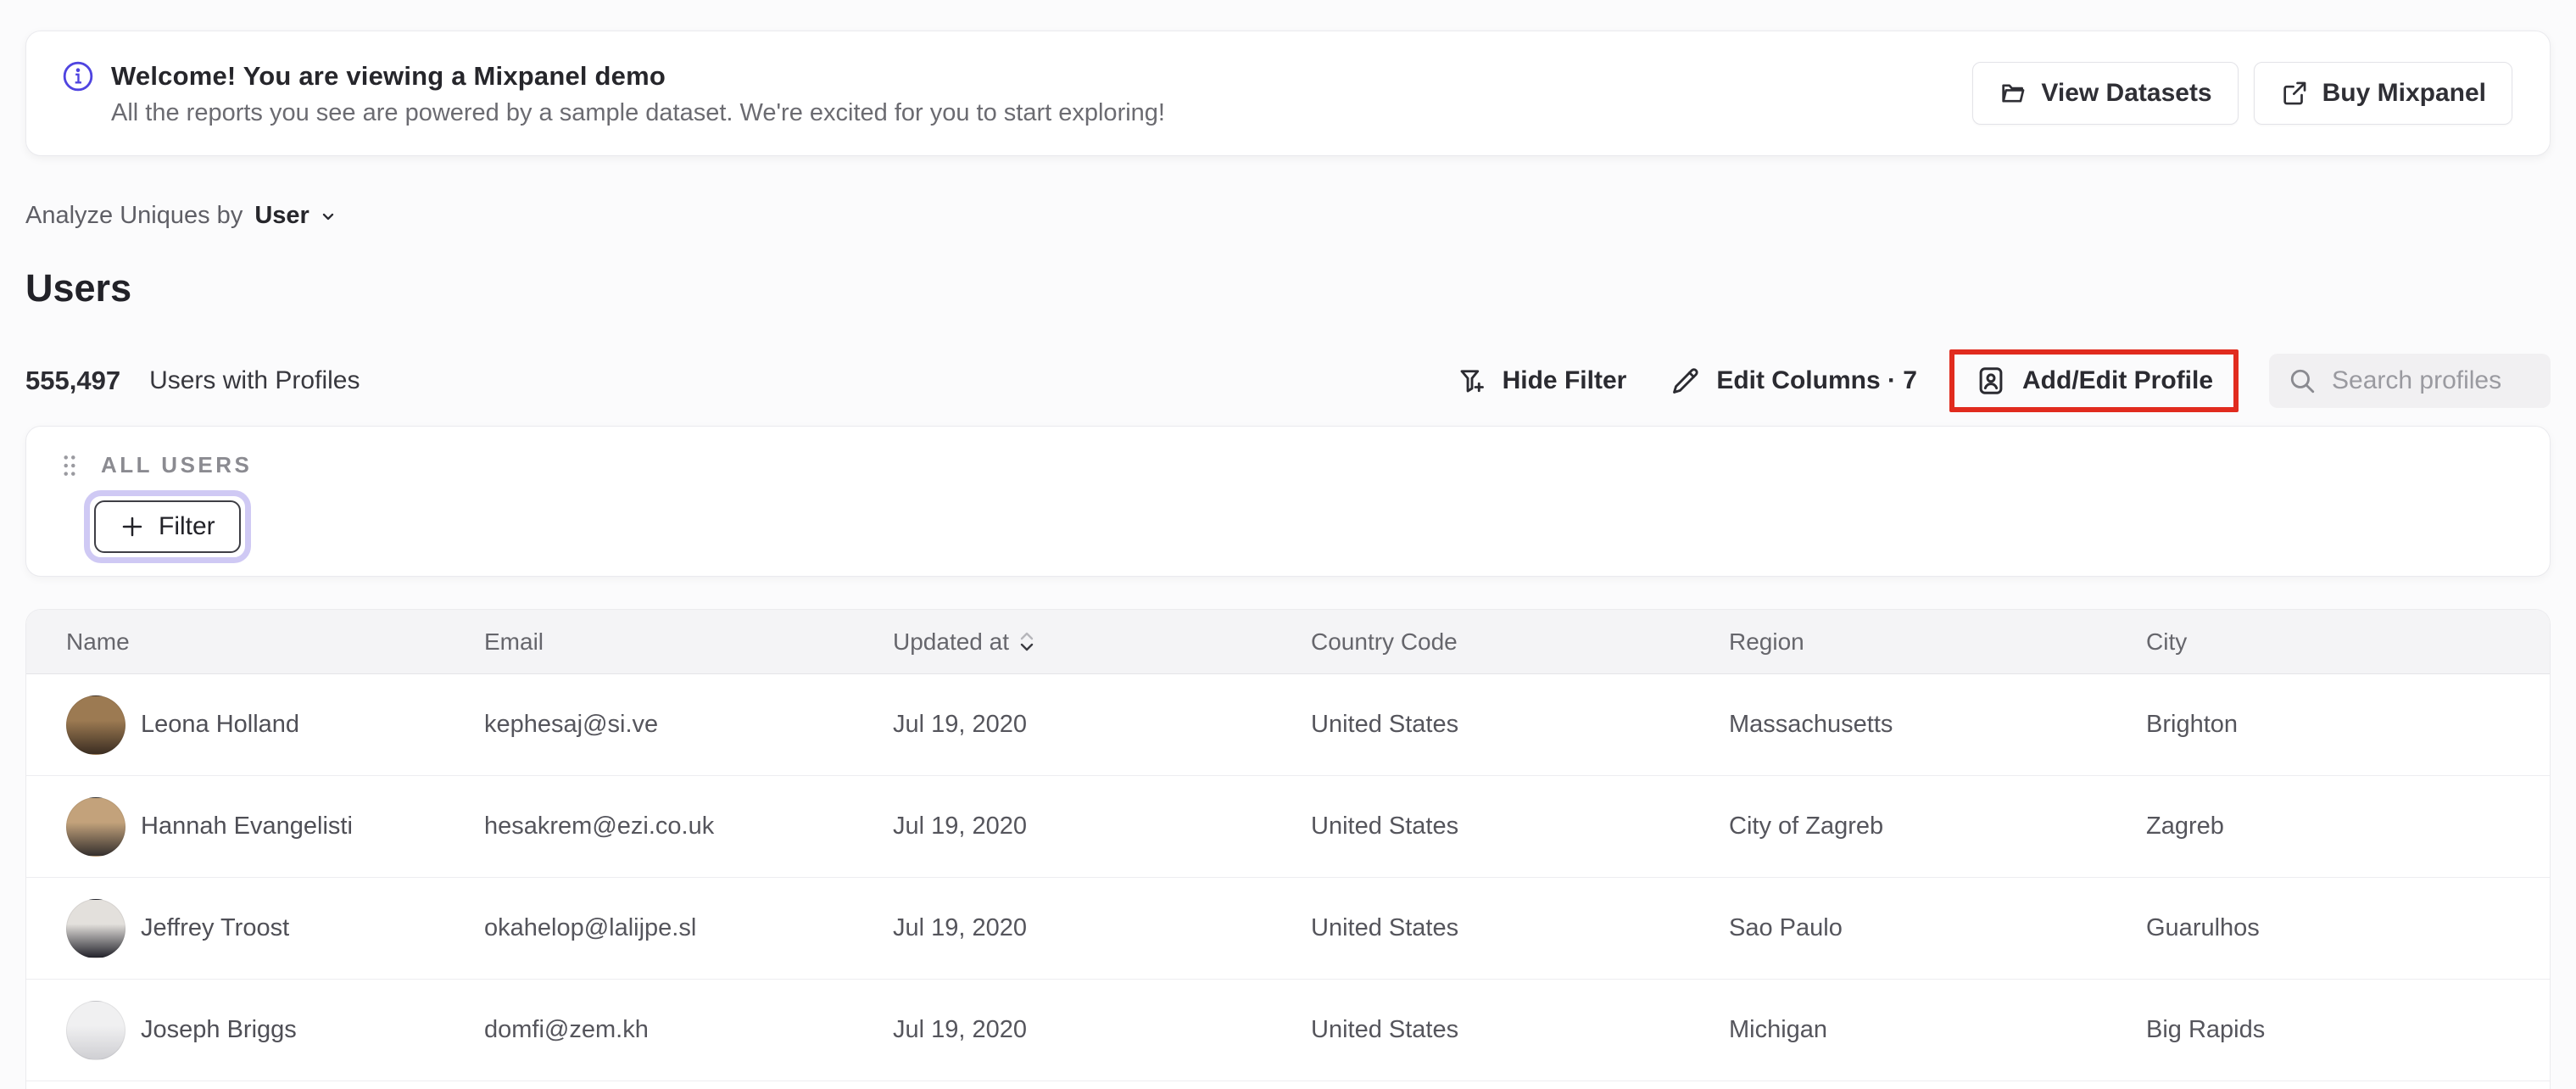  What do you see at coordinates (1288, 501) in the screenshot?
I see `filter-panel: ALL USERS Filter` at bounding box center [1288, 501].